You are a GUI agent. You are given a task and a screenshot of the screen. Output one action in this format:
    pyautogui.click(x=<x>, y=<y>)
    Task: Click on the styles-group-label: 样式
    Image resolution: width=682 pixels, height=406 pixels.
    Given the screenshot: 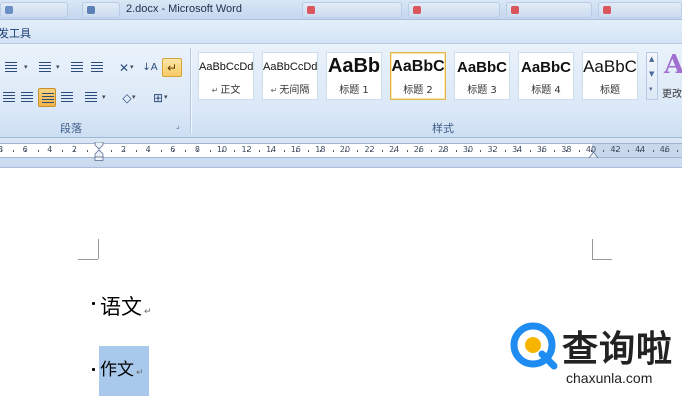 What is the action you would take?
    pyautogui.click(x=443, y=128)
    